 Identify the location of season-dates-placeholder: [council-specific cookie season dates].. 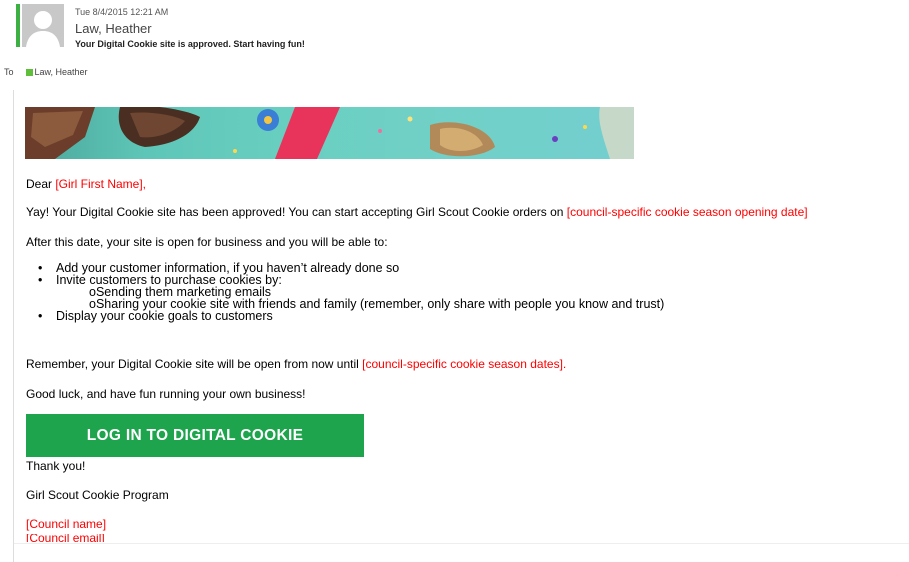
(464, 364).